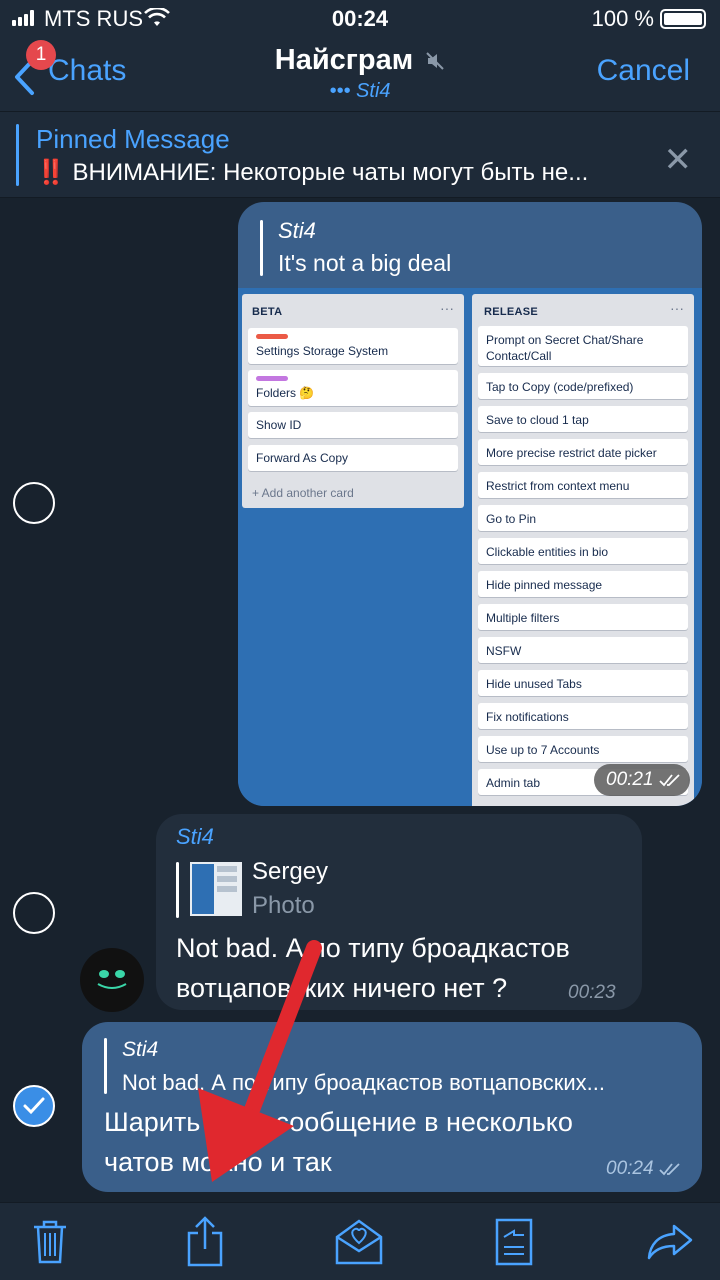  Describe the element at coordinates (260, 1061) in the screenshot. I see `annotation-arrow` at that location.